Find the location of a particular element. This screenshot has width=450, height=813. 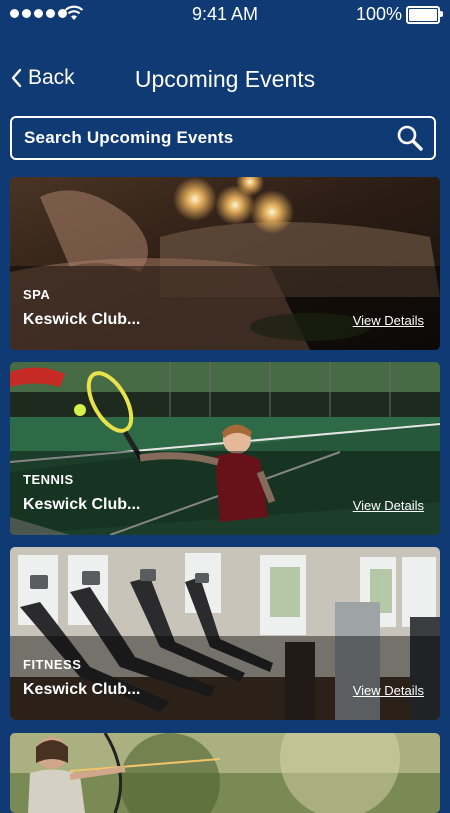

event-category: TENNIS is located at coordinates (48, 479).